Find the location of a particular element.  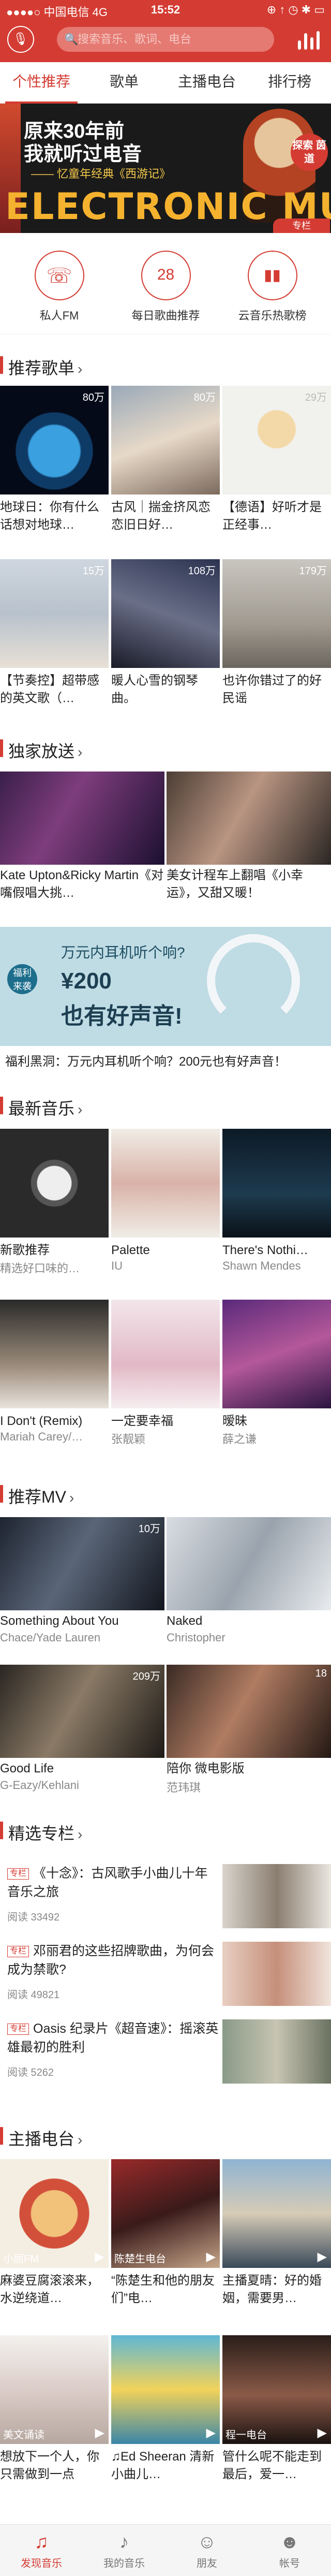

exclusive-title: 美女计程车上翻唱《小幸运》，又甜又暖！ is located at coordinates (235, 884).